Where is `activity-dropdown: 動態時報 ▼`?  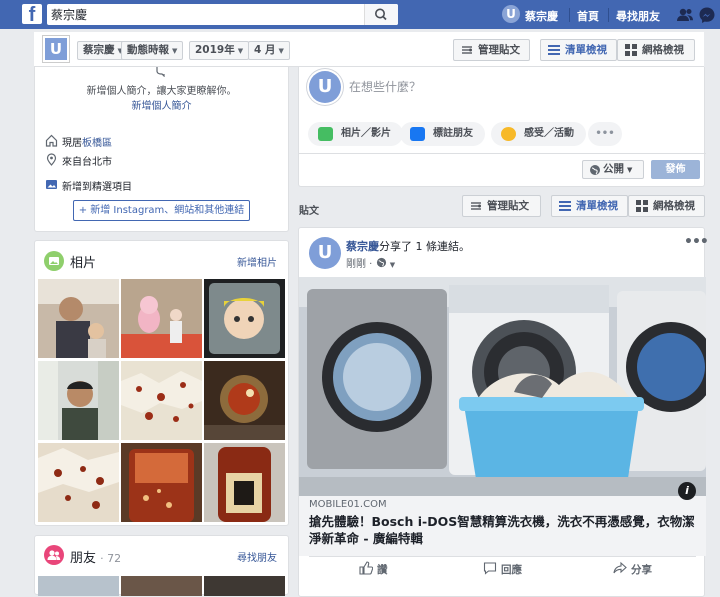
activity-dropdown: 動態時報 ▼ is located at coordinates (152, 50).